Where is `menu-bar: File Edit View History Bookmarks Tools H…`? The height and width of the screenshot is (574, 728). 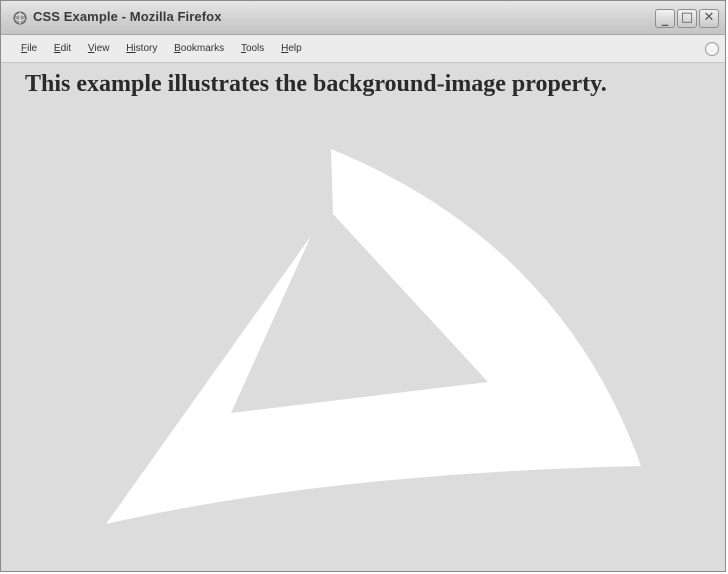 menu-bar: File Edit View History Bookmarks Tools H… is located at coordinates (363, 49).